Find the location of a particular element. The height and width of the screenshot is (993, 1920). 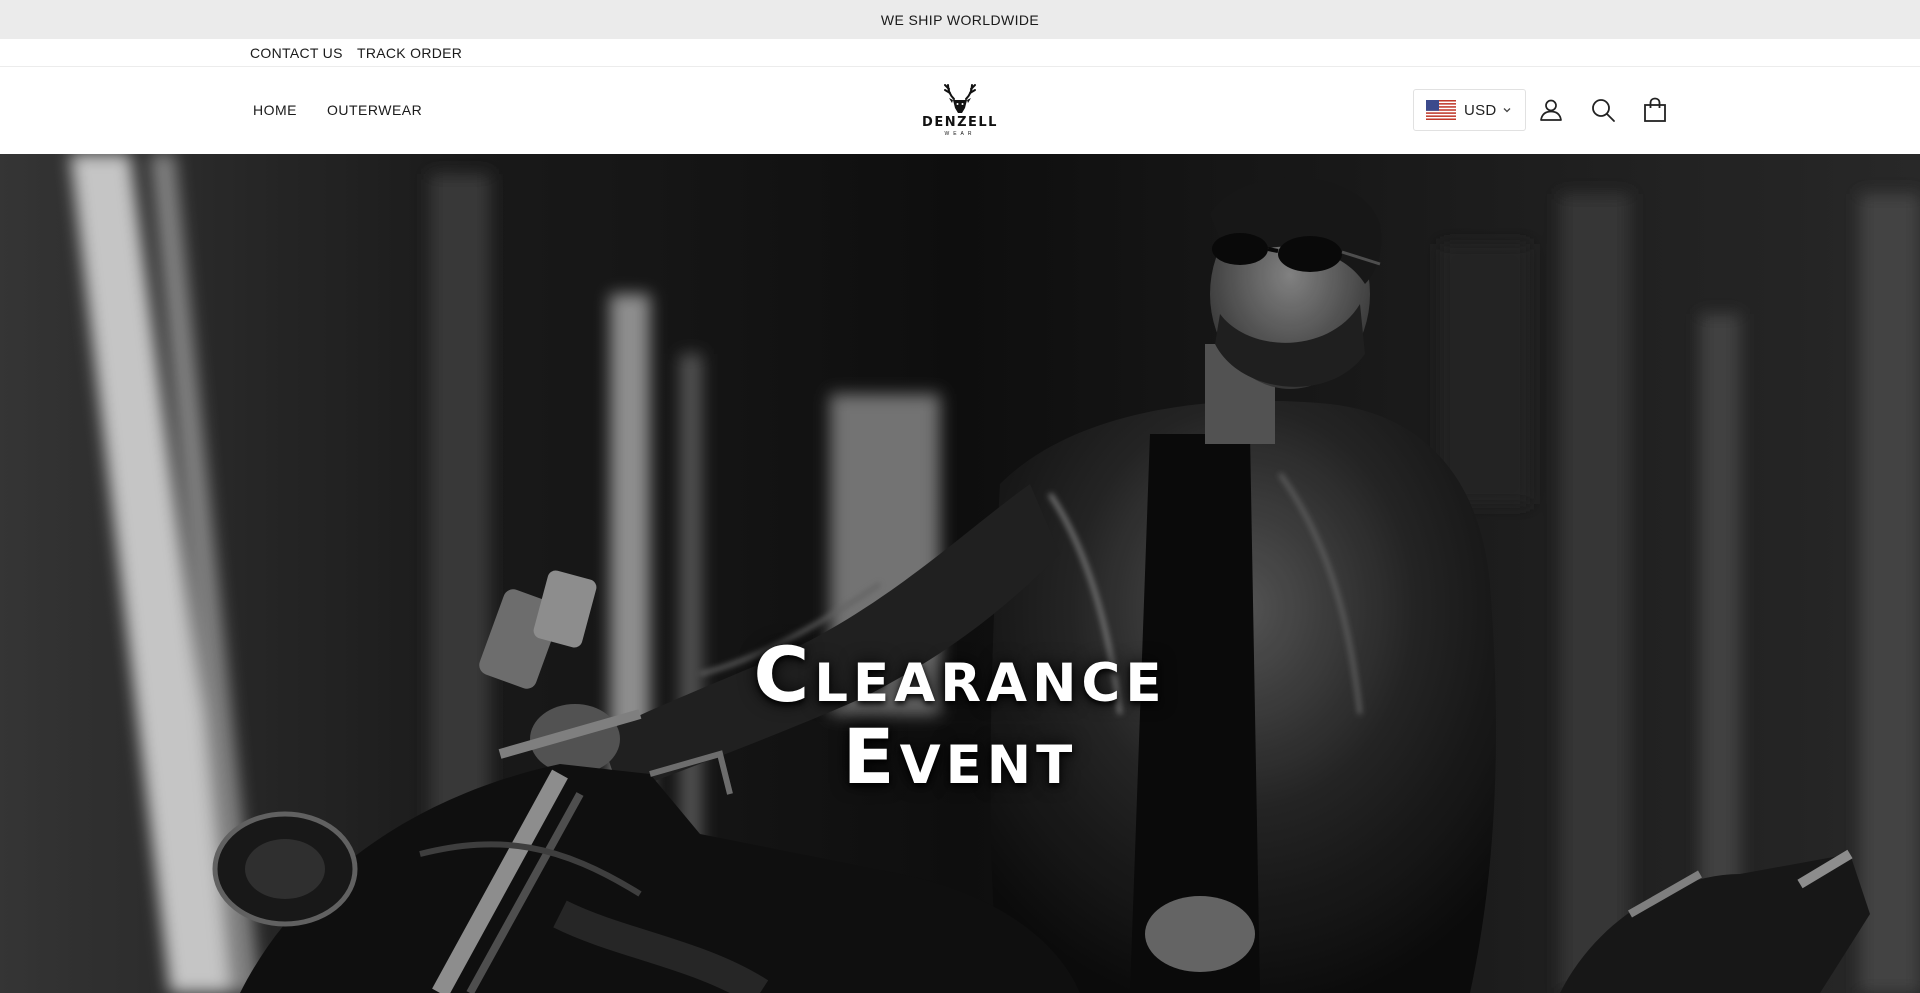

contact-us-link: CONTACT US is located at coordinates (296, 53).